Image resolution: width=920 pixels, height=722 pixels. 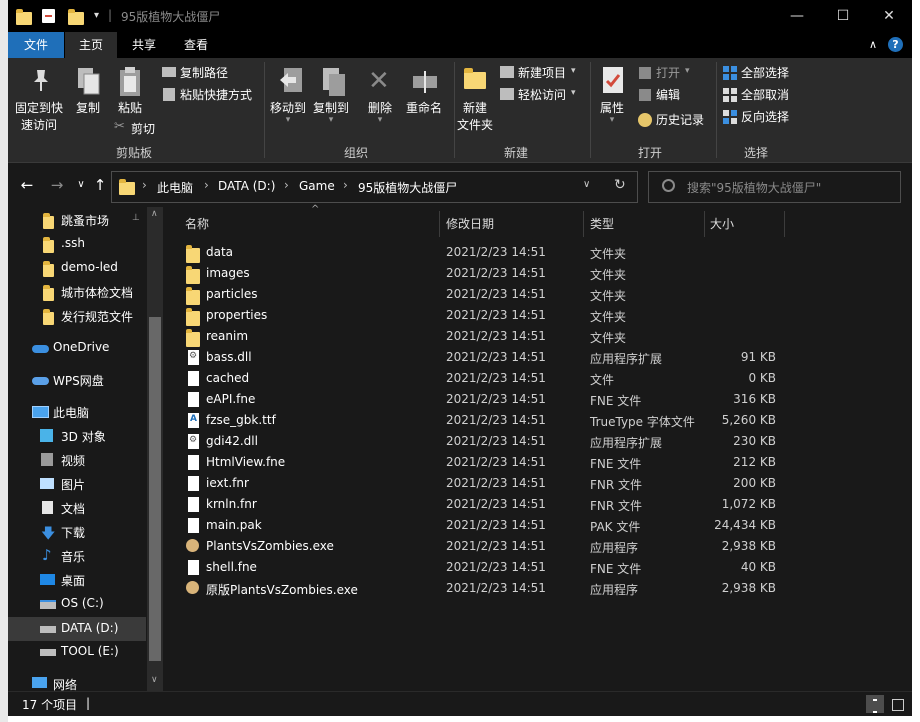 I want to click on file-type: 文件, so click(x=602, y=380).